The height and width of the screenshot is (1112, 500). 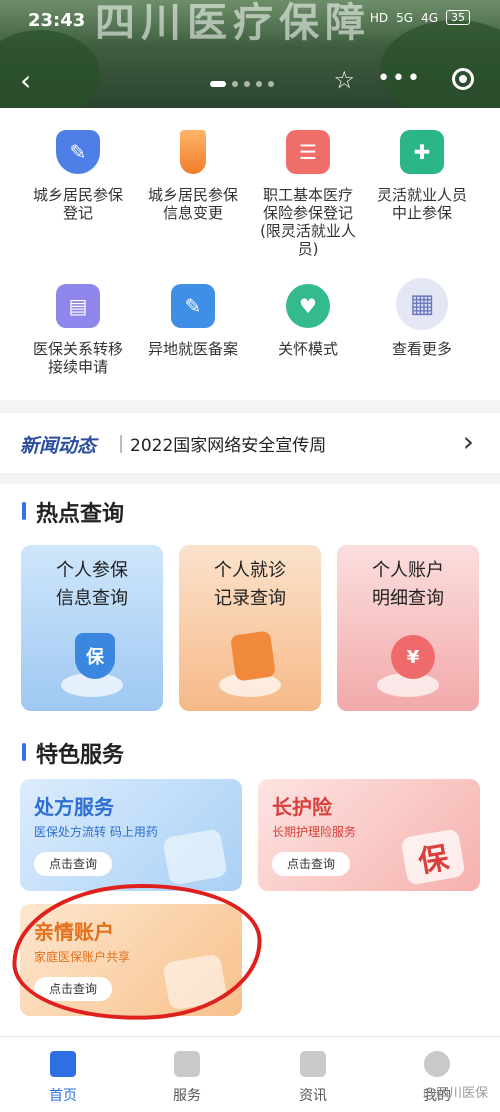 I want to click on back-icon: ‹, so click(x=25, y=80).